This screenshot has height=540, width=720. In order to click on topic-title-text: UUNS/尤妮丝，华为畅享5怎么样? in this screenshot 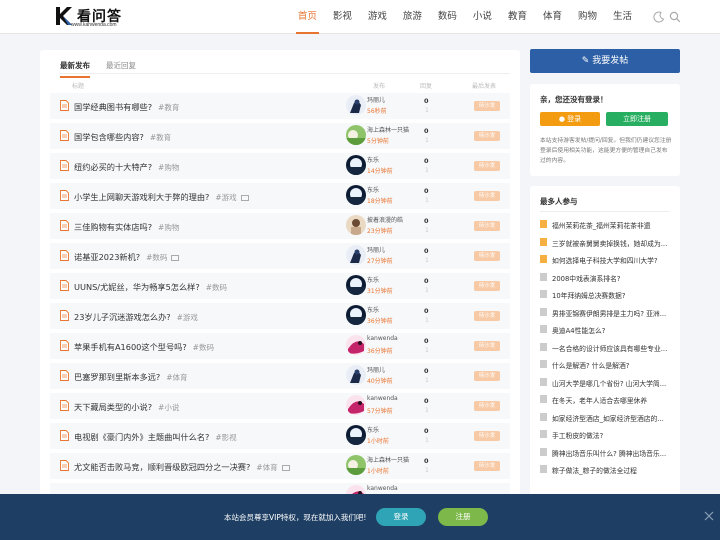, I will do `click(137, 287)`.